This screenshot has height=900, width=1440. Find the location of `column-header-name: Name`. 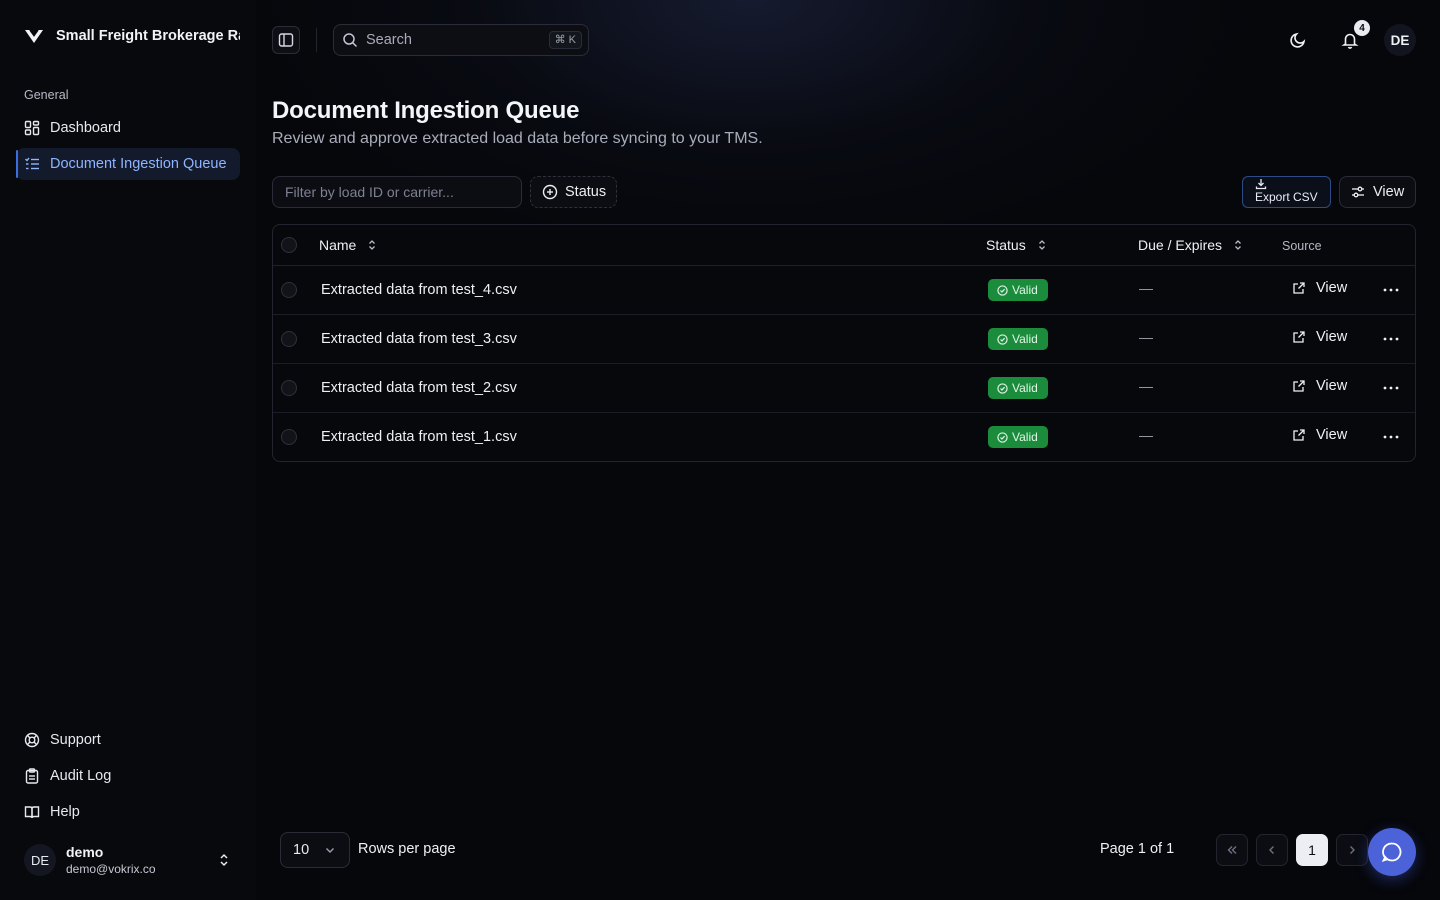

column-header-name: Name is located at coordinates (348, 245).